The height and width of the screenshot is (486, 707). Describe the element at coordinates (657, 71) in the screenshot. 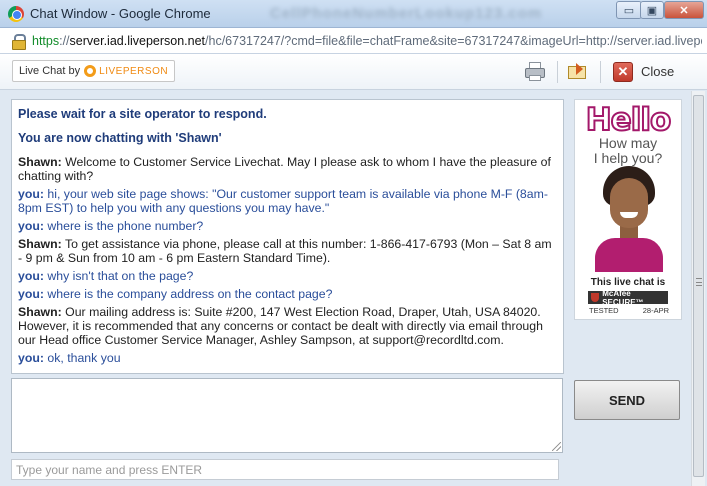

I see `close-chat-label: Close` at that location.